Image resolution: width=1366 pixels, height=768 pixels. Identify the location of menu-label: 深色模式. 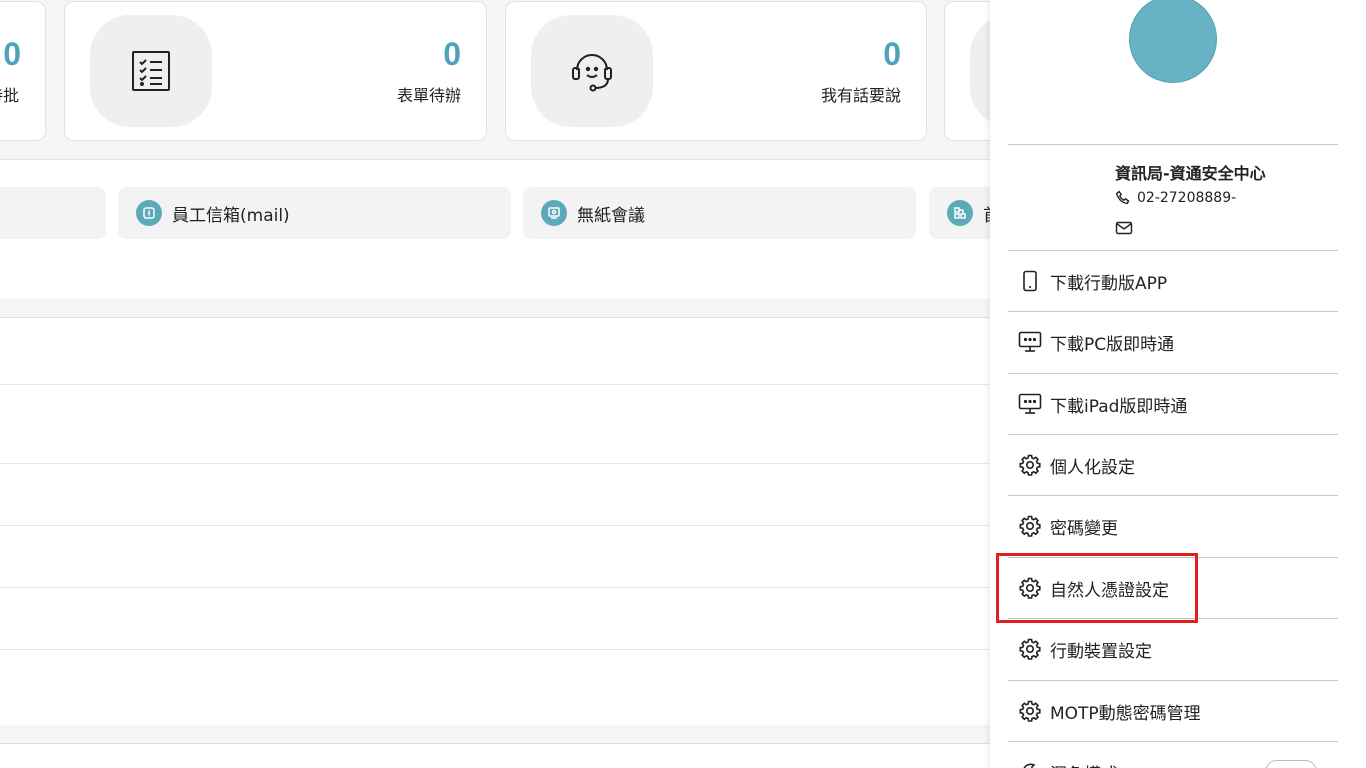
(1084, 764).